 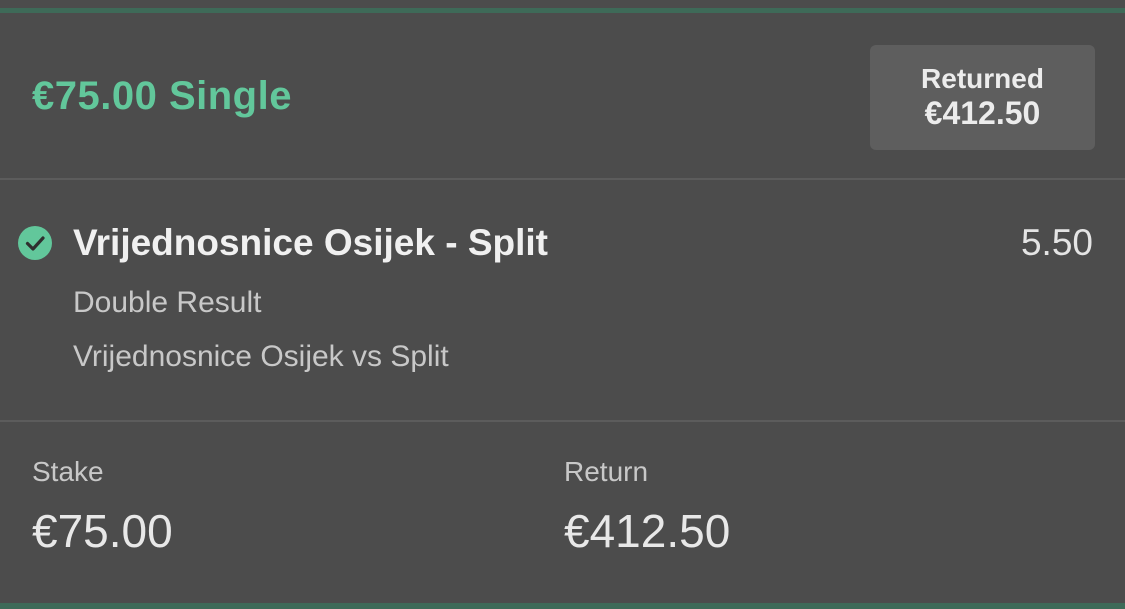 I want to click on return-column: Return €412.50, so click(x=647, y=507).